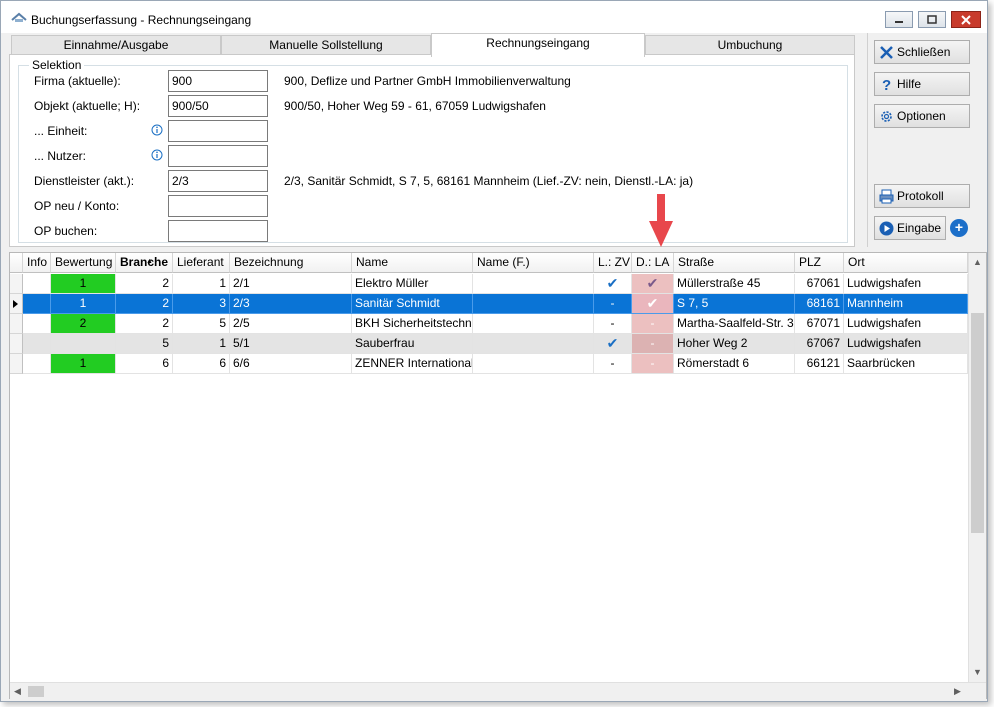 Image resolution: width=994 pixels, height=707 pixels. What do you see at coordinates (144, 263) in the screenshot?
I see `column-header-branche: ▲ Branche` at bounding box center [144, 263].